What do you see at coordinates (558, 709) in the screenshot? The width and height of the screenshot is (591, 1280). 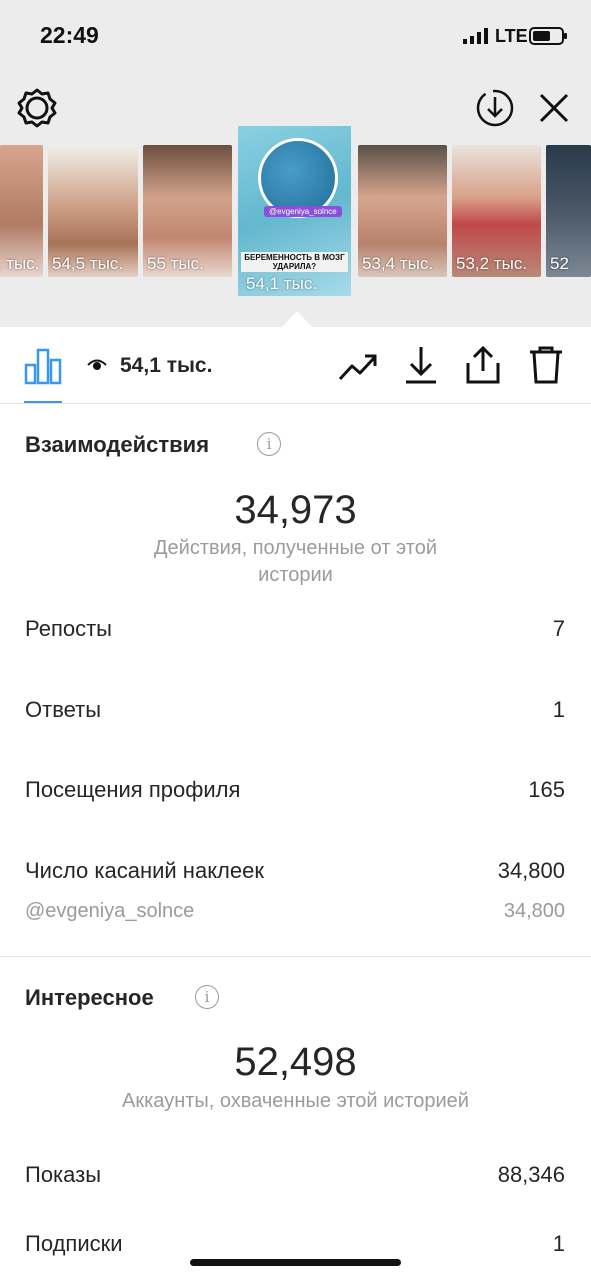 I see `replies-value: 1` at bounding box center [558, 709].